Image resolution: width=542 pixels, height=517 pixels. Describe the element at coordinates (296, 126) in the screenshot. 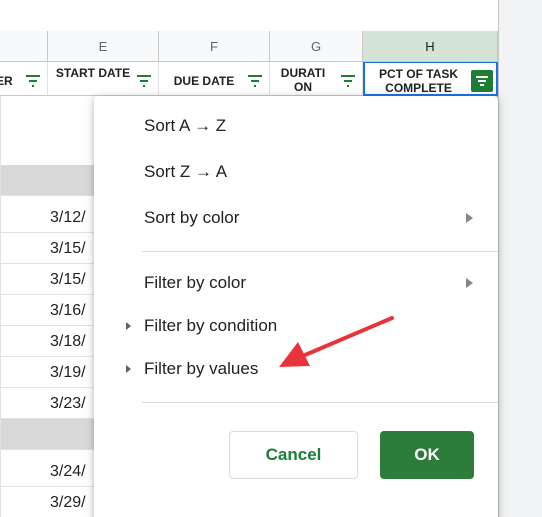

I see `menu-item-sort-a-z: Sort A → Z` at that location.